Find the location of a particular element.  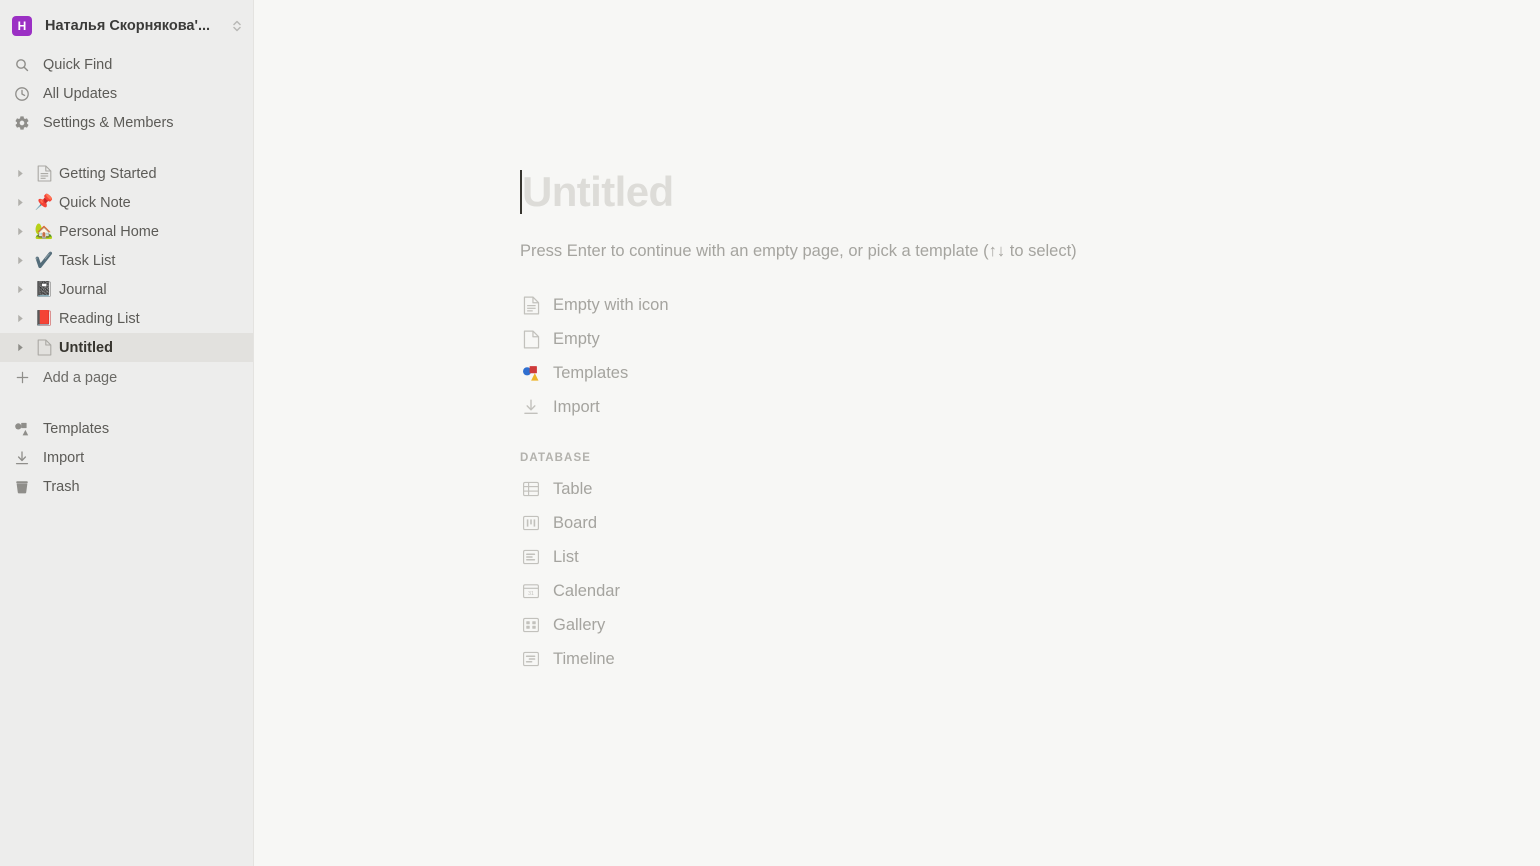

option-calendar: 31 Calendar is located at coordinates (800, 591).